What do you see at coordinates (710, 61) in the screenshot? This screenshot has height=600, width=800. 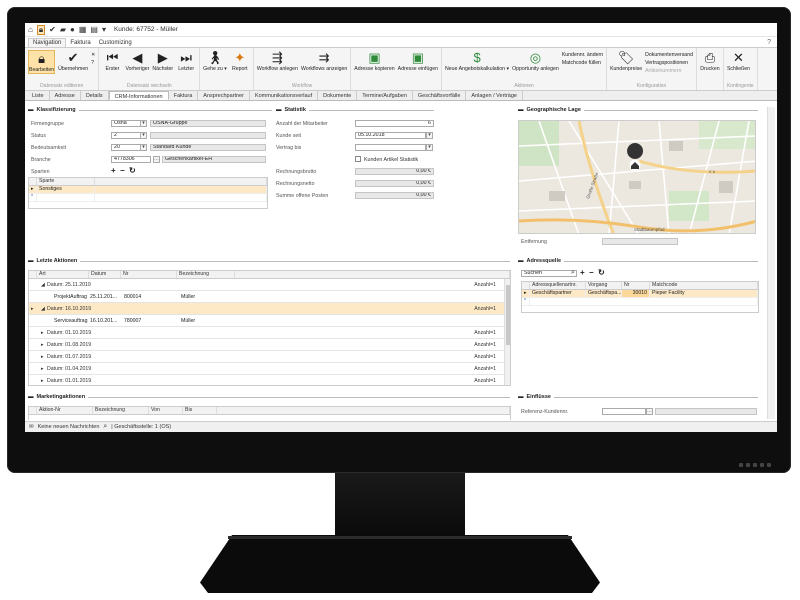 I see `print-button: ⎙ Drucken` at bounding box center [710, 61].